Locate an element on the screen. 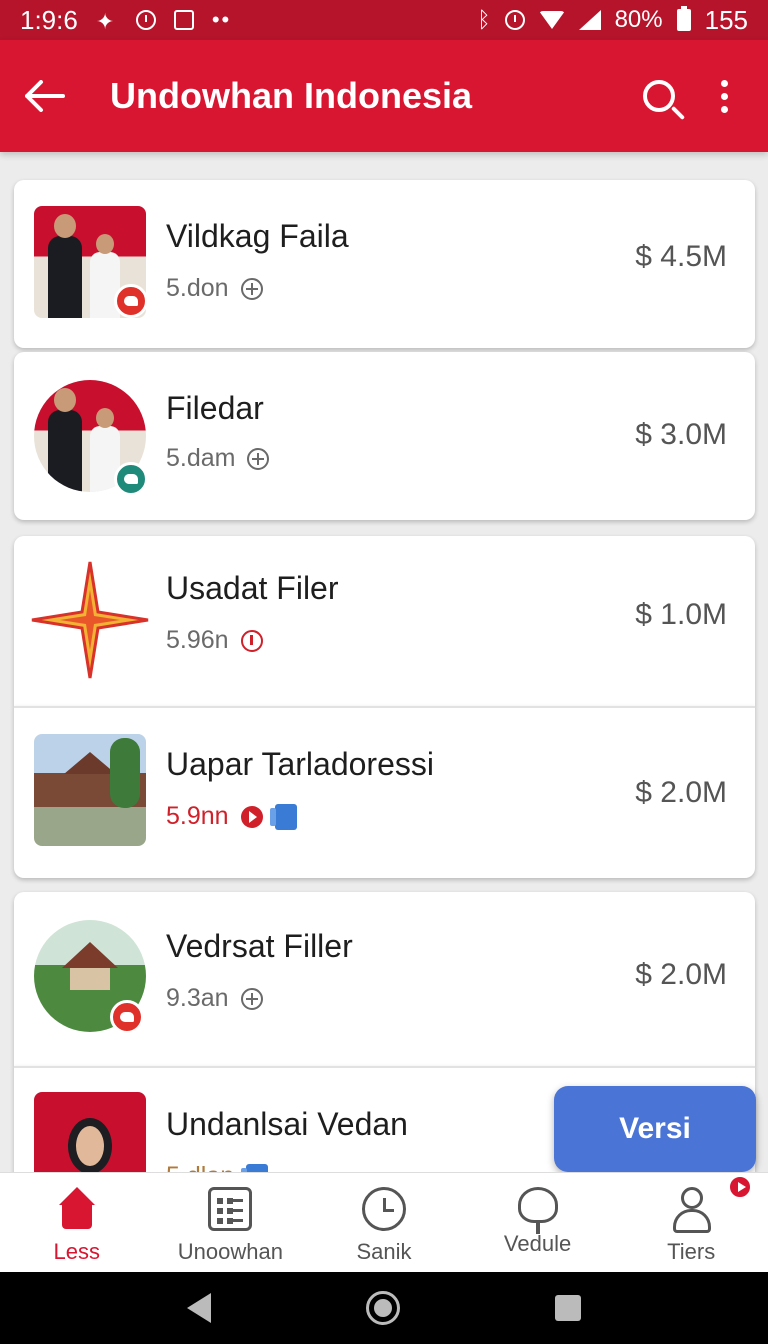 This screenshot has height=1344, width=768. search-icon is located at coordinates (659, 96).